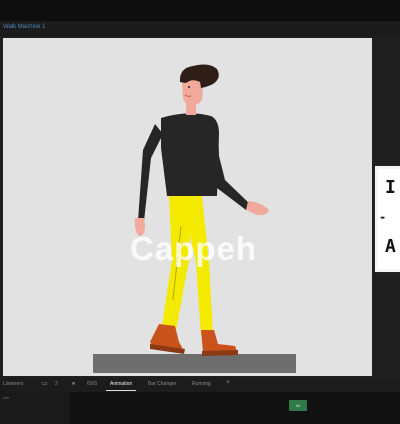  What do you see at coordinates (121, 384) in the screenshot?
I see `tab-animation: Animation` at bounding box center [121, 384].